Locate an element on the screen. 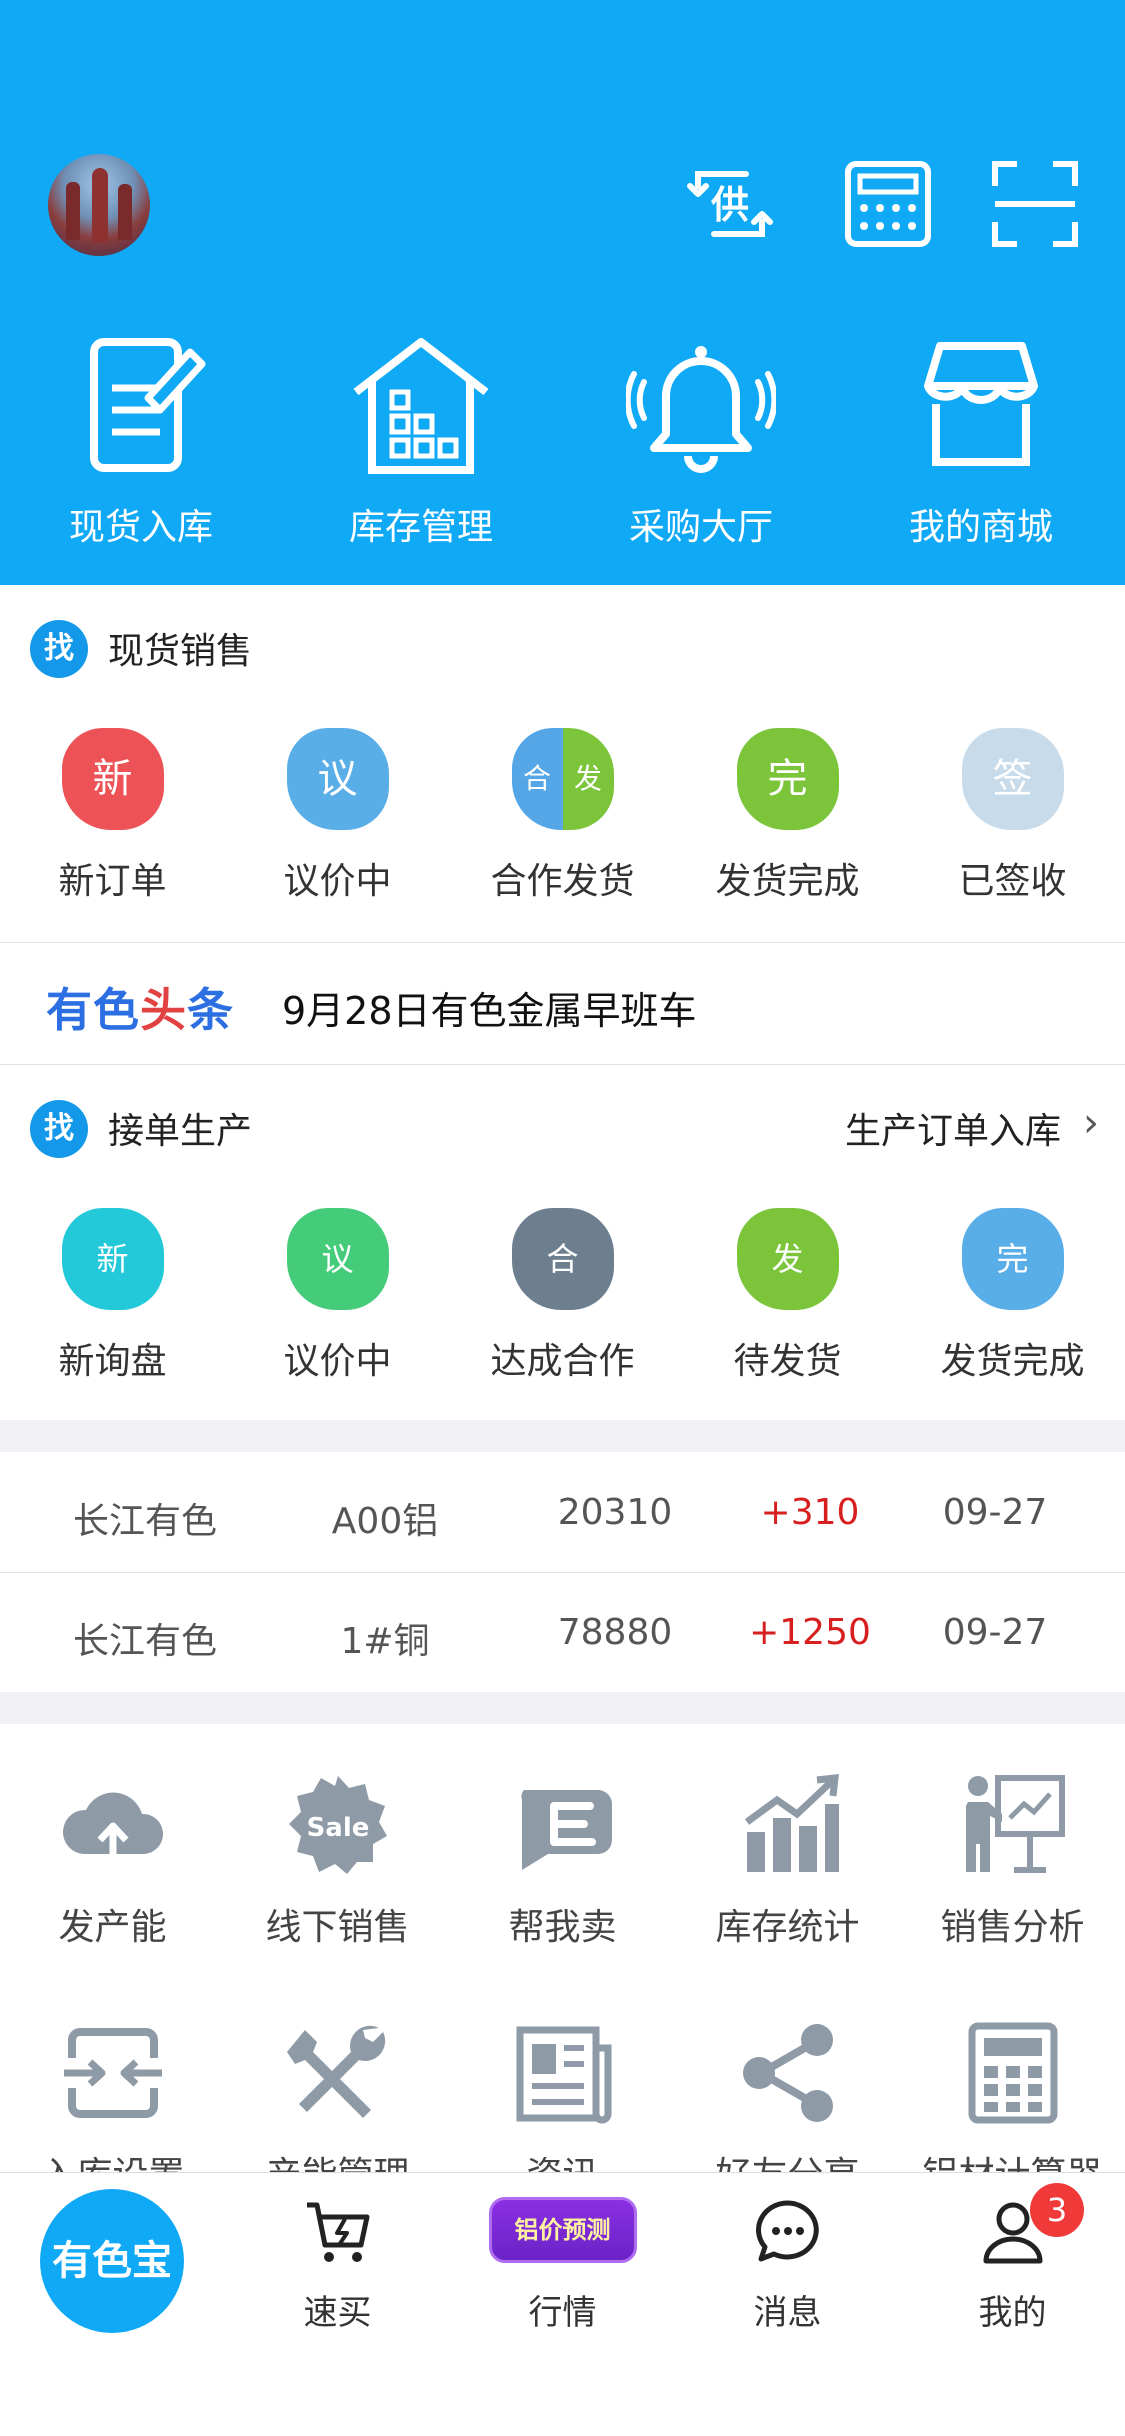  tab-profile: 我的 is located at coordinates (1012, 2265).